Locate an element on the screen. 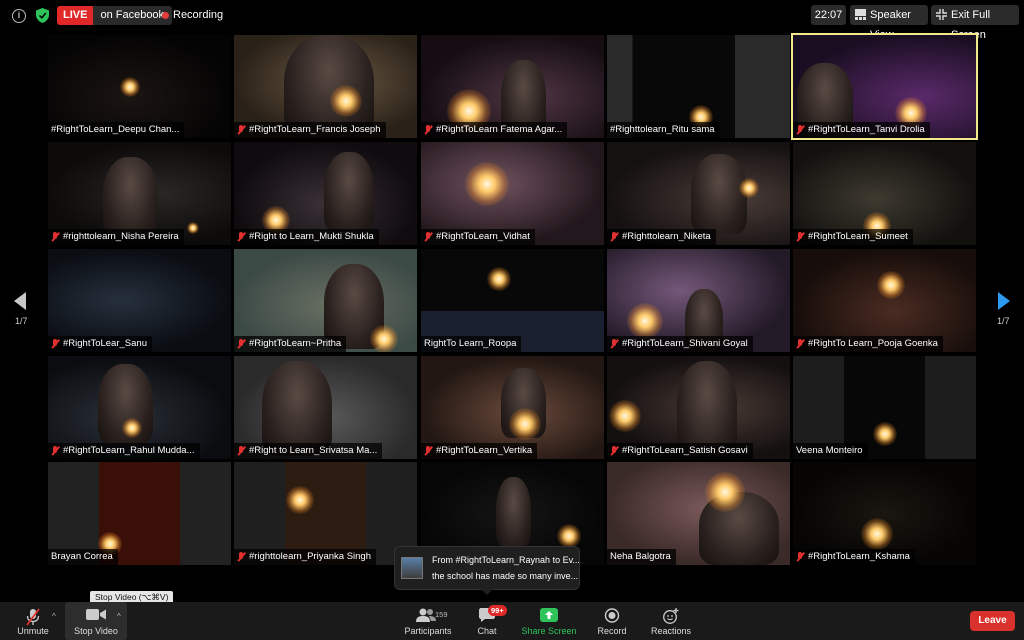 The width and height of the screenshot is (1024, 640). chat-popup-tail is located at coordinates (487, 592).